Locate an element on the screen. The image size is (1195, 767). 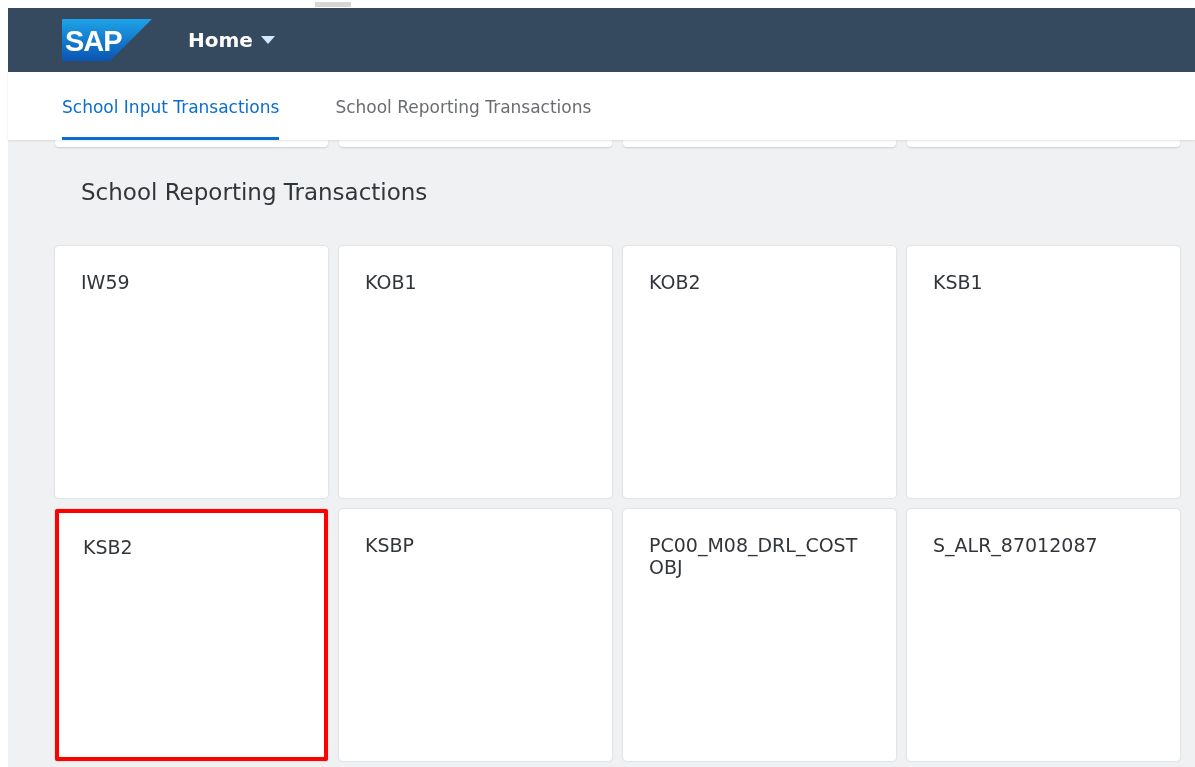
sap-logo: SAP is located at coordinates (107, 40).